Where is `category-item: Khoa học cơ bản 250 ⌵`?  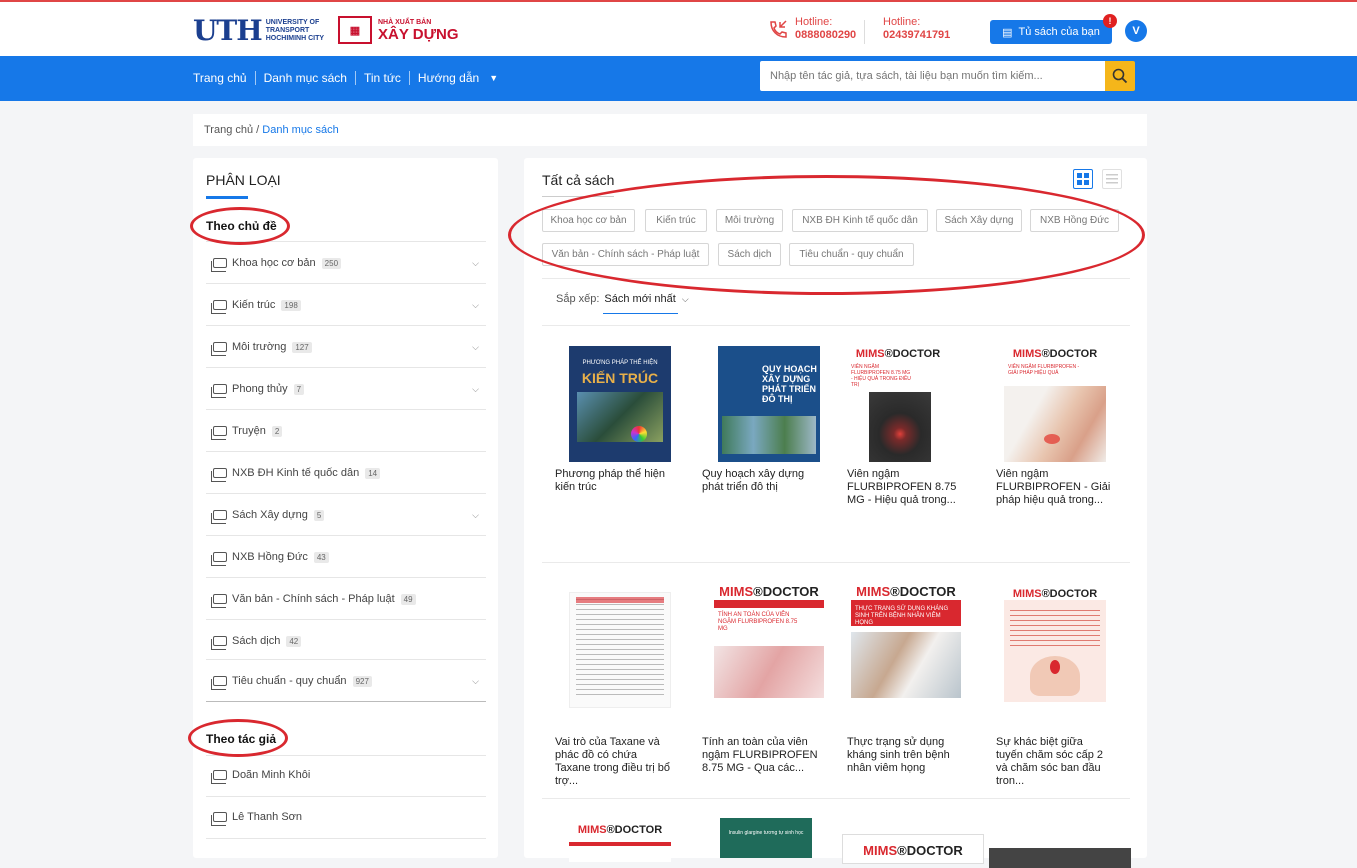
category-item: Khoa học cơ bản 250 ⌵ is located at coordinates (348, 263).